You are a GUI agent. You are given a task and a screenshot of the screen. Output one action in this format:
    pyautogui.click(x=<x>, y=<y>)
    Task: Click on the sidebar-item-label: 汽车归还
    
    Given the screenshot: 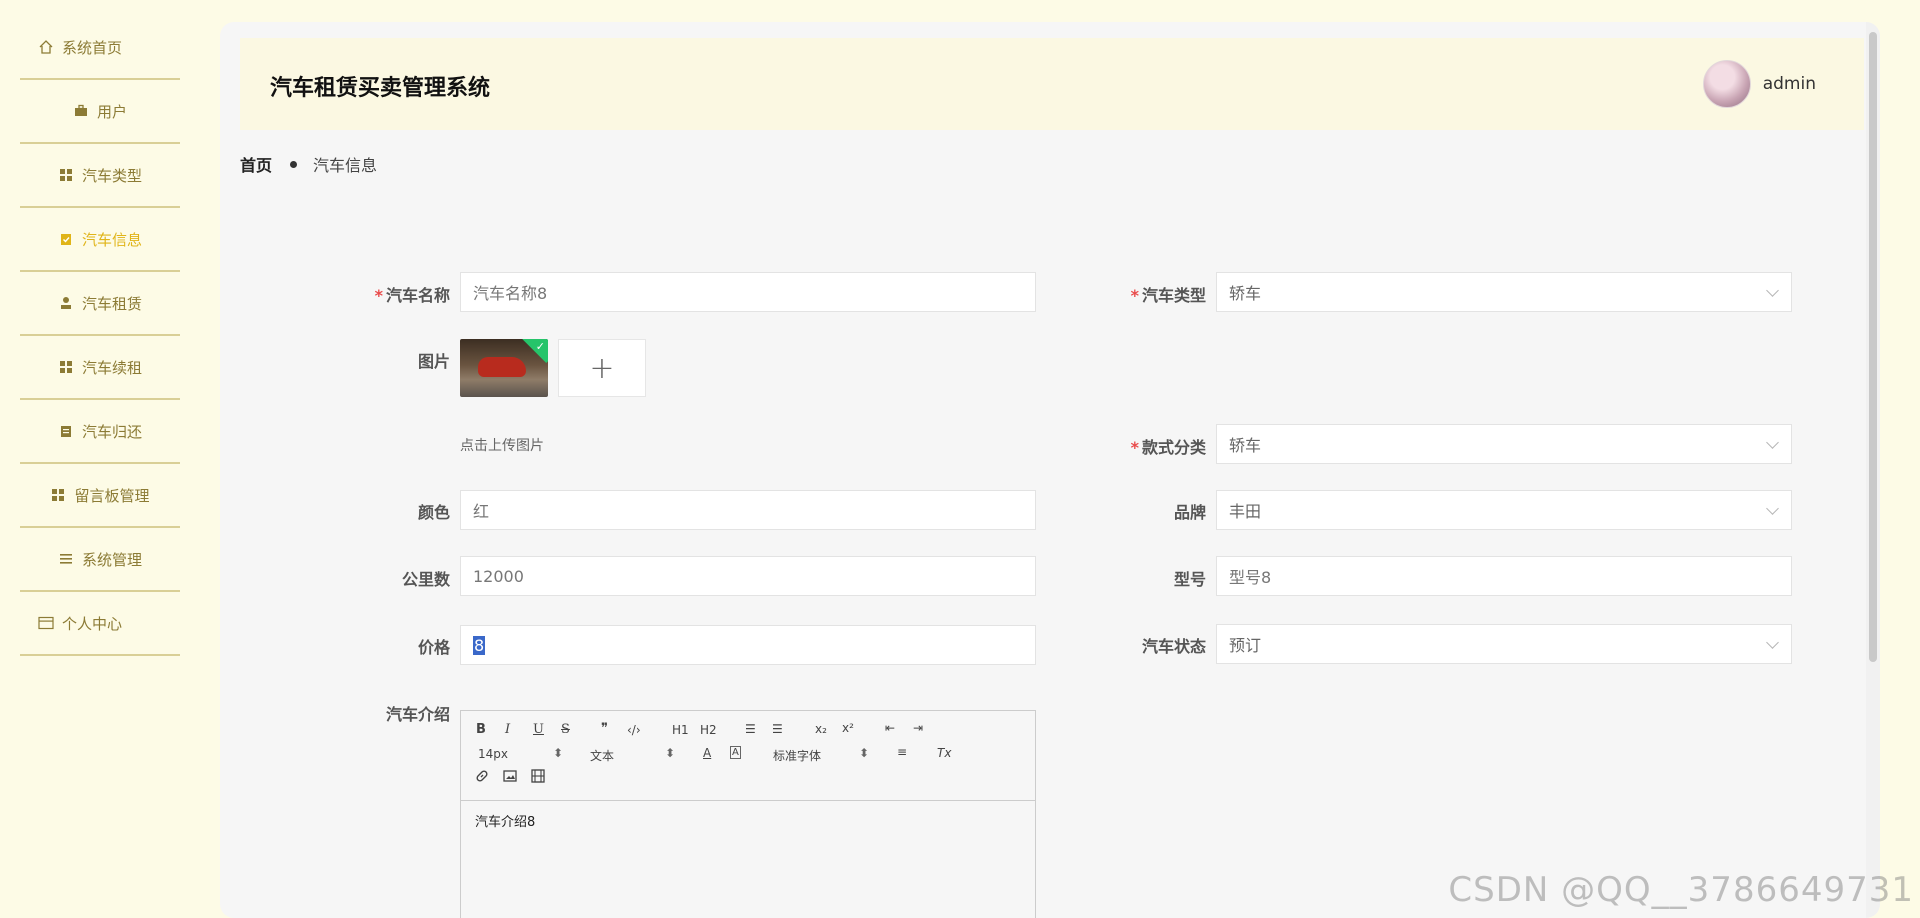 What is the action you would take?
    pyautogui.click(x=111, y=431)
    